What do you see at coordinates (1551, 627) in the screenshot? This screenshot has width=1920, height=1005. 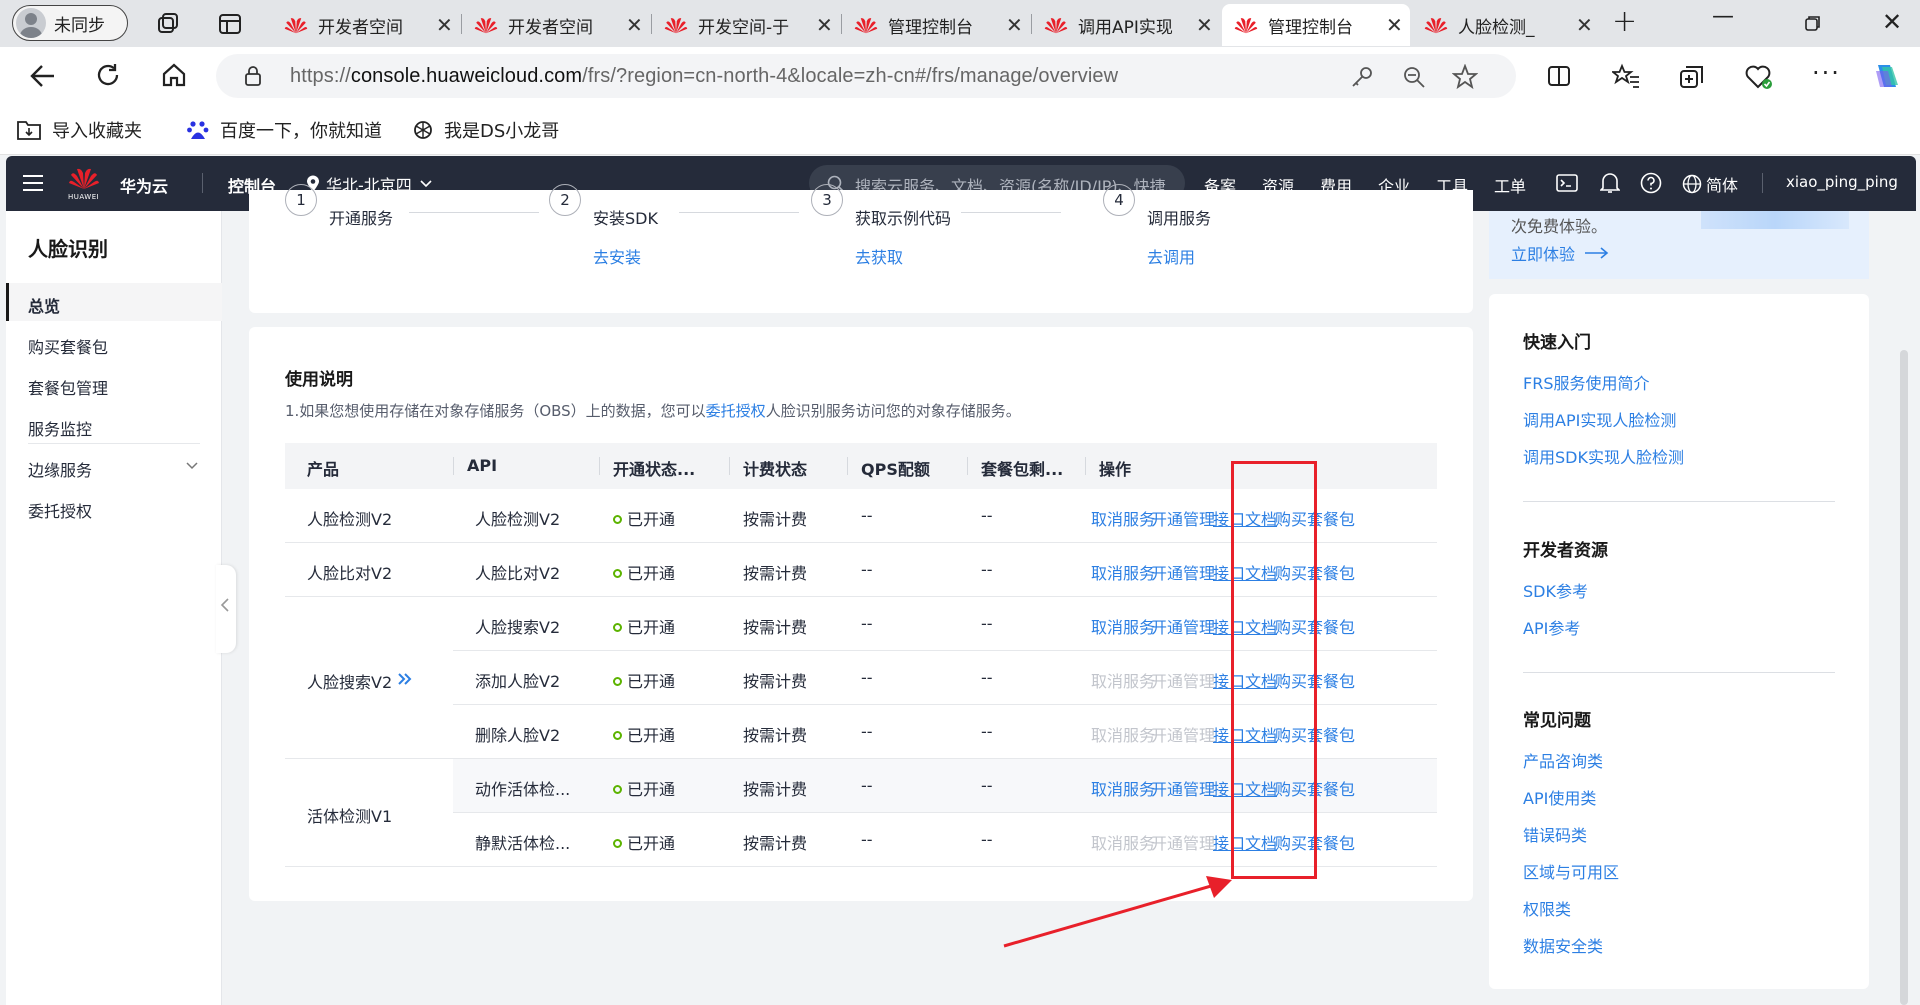 I see `developer-resource-link: API参考` at bounding box center [1551, 627].